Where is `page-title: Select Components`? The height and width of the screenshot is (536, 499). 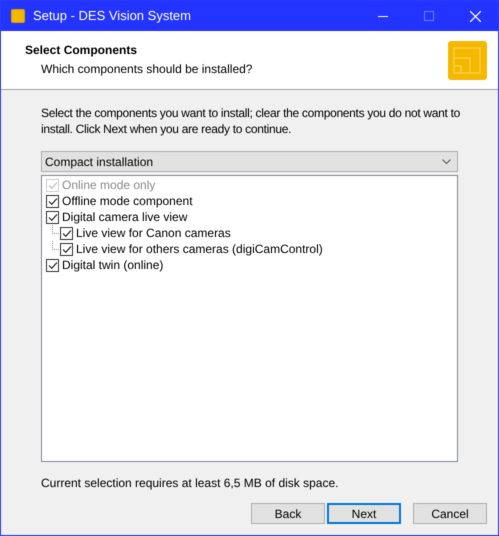
page-title: Select Components is located at coordinates (81, 50).